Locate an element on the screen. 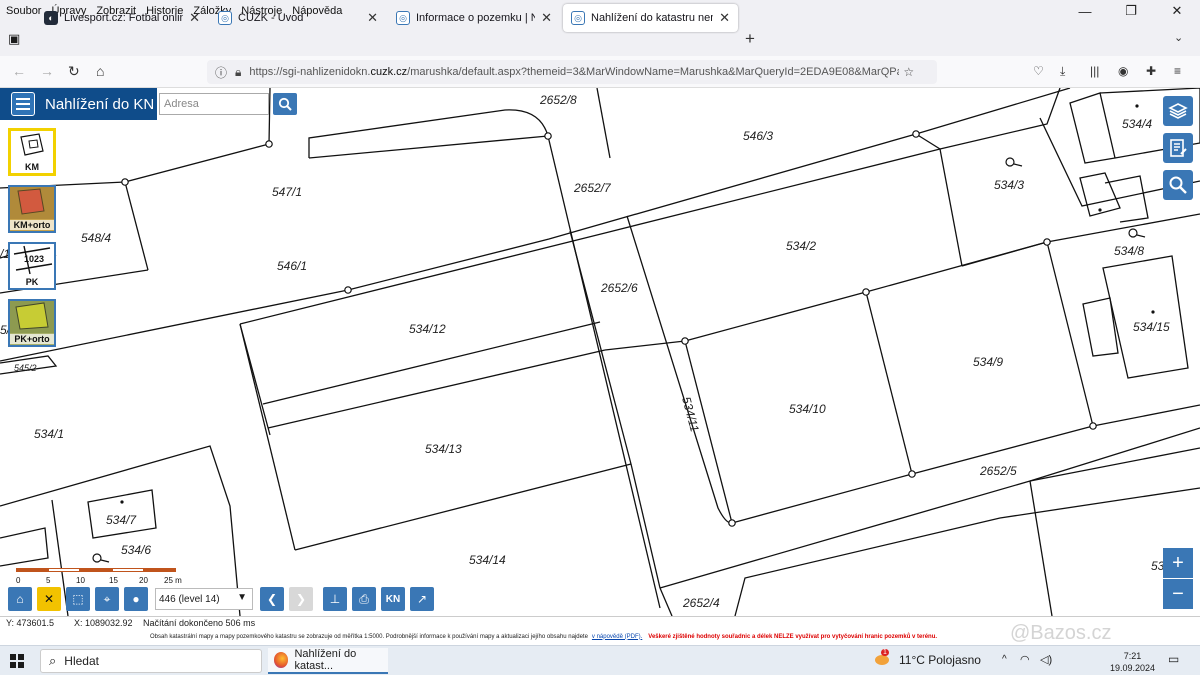 This screenshot has width=1200, height=675. parcel-label: 534/4 is located at coordinates (1137, 124).